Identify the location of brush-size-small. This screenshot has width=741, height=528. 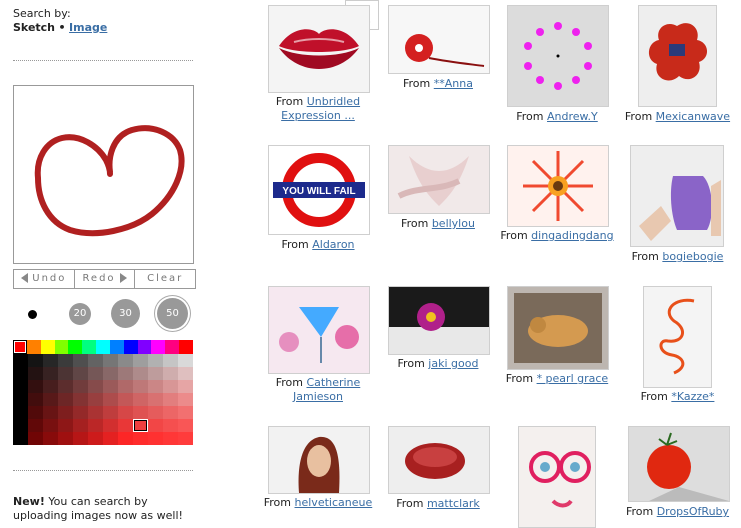
(32, 314).